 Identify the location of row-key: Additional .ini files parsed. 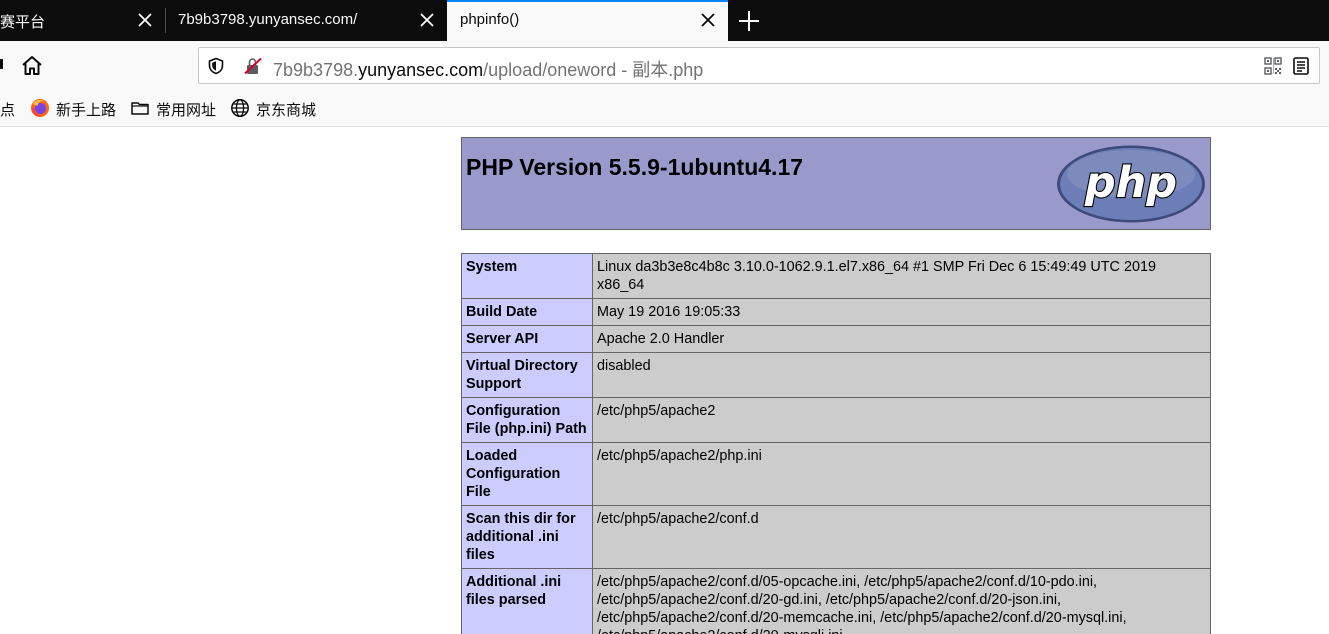
(527, 601).